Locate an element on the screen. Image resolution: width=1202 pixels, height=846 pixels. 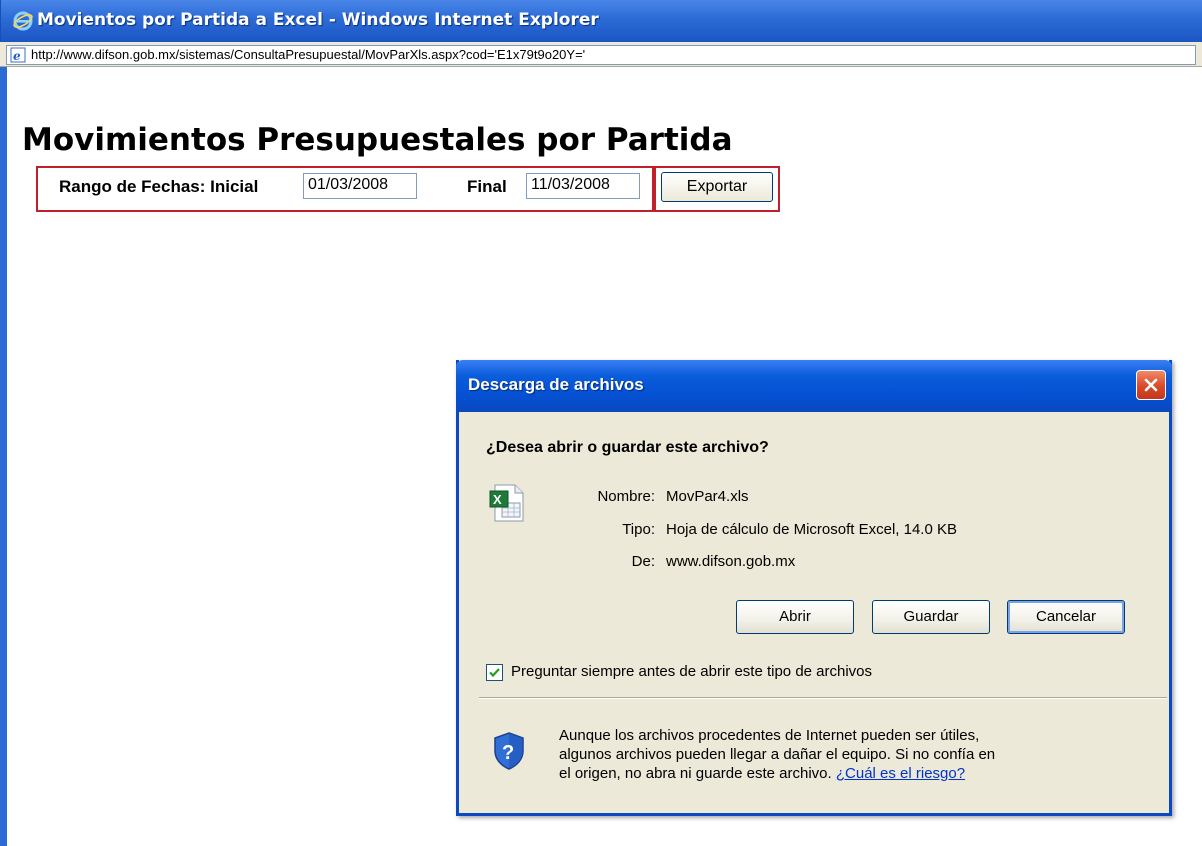
start-date-input: 01/03/2008 is located at coordinates (360, 186).